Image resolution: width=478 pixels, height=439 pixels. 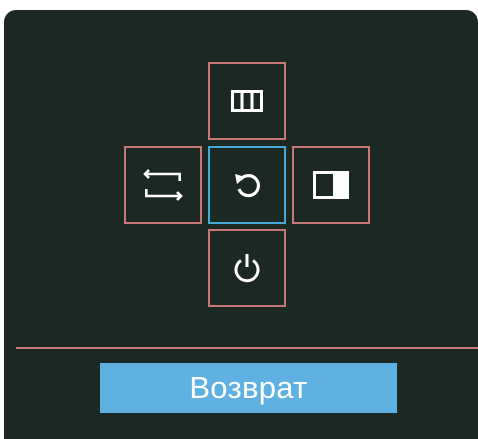 I want to click on power-icon, so click(x=247, y=268).